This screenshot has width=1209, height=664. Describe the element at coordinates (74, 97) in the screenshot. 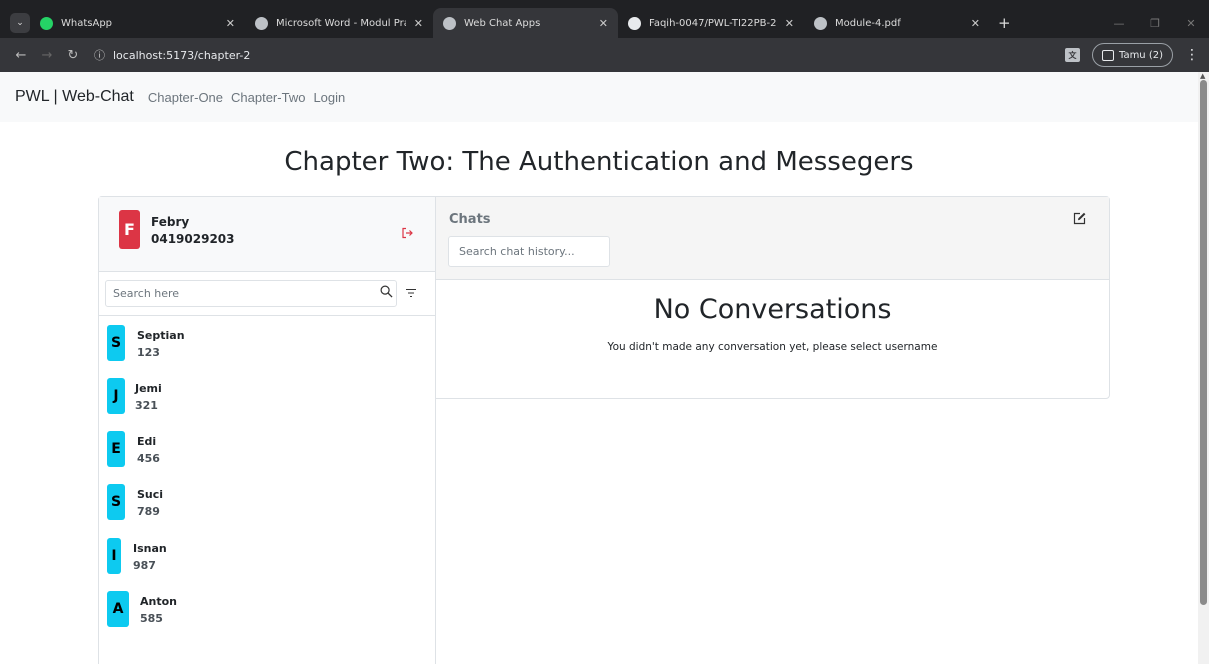

I see `navbar-brand: PWL | Web-Chat` at that location.